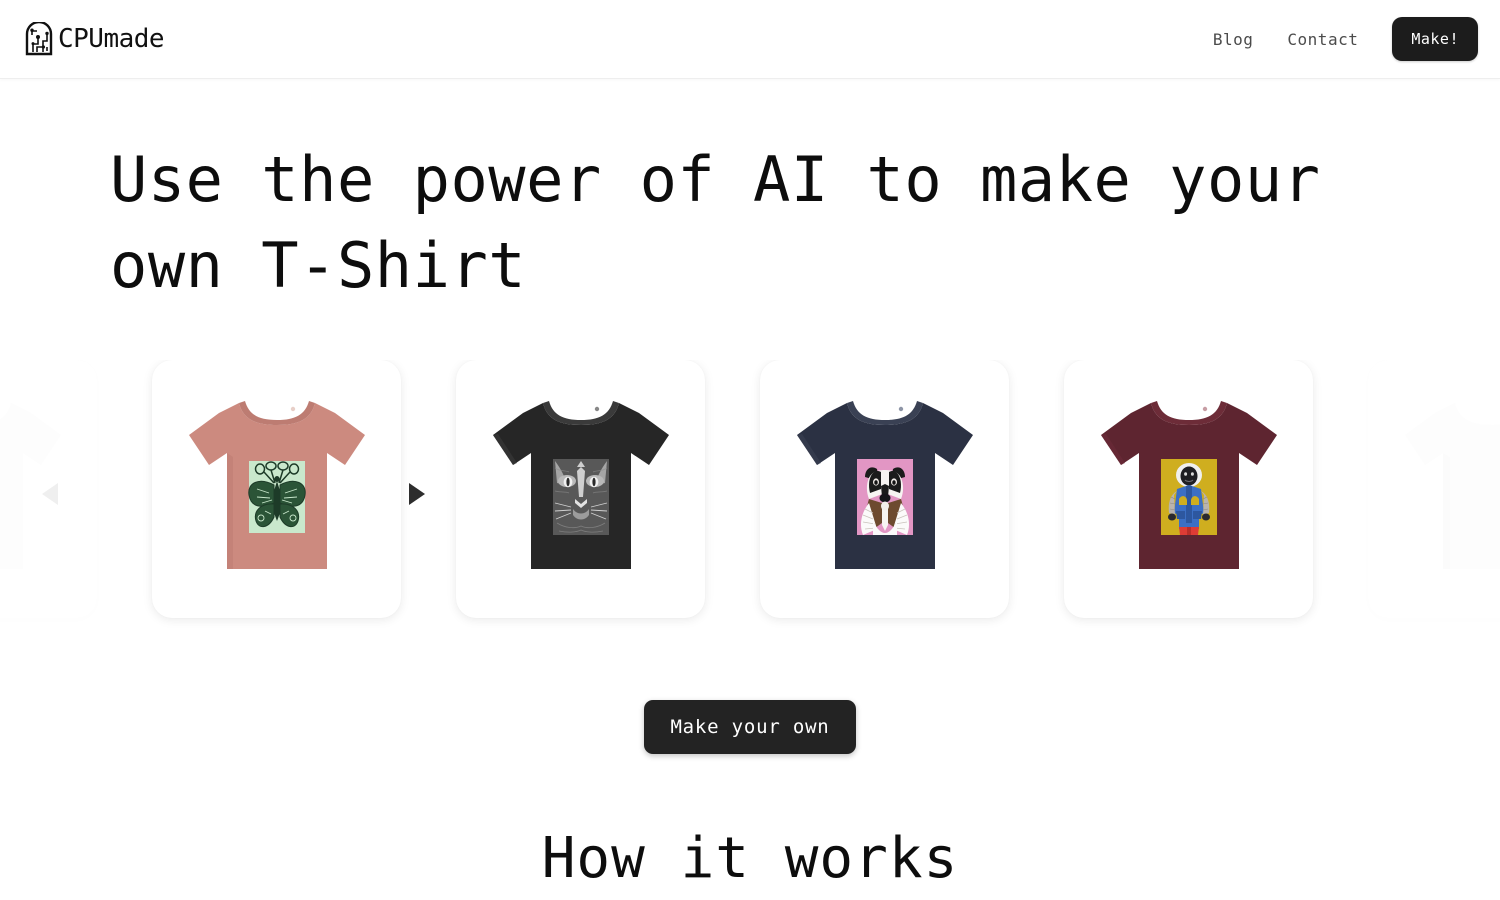 The height and width of the screenshot is (900, 1500). I want to click on brand-logo: CPUmade, so click(94, 39).